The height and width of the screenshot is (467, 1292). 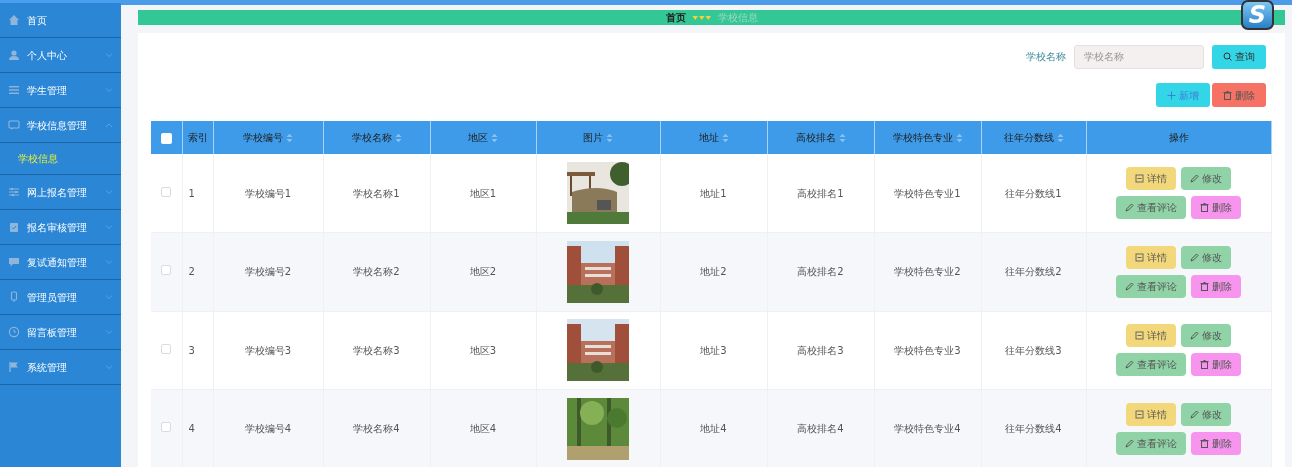 What do you see at coordinates (166, 138) in the screenshot?
I see `select-all-checkbox` at bounding box center [166, 138].